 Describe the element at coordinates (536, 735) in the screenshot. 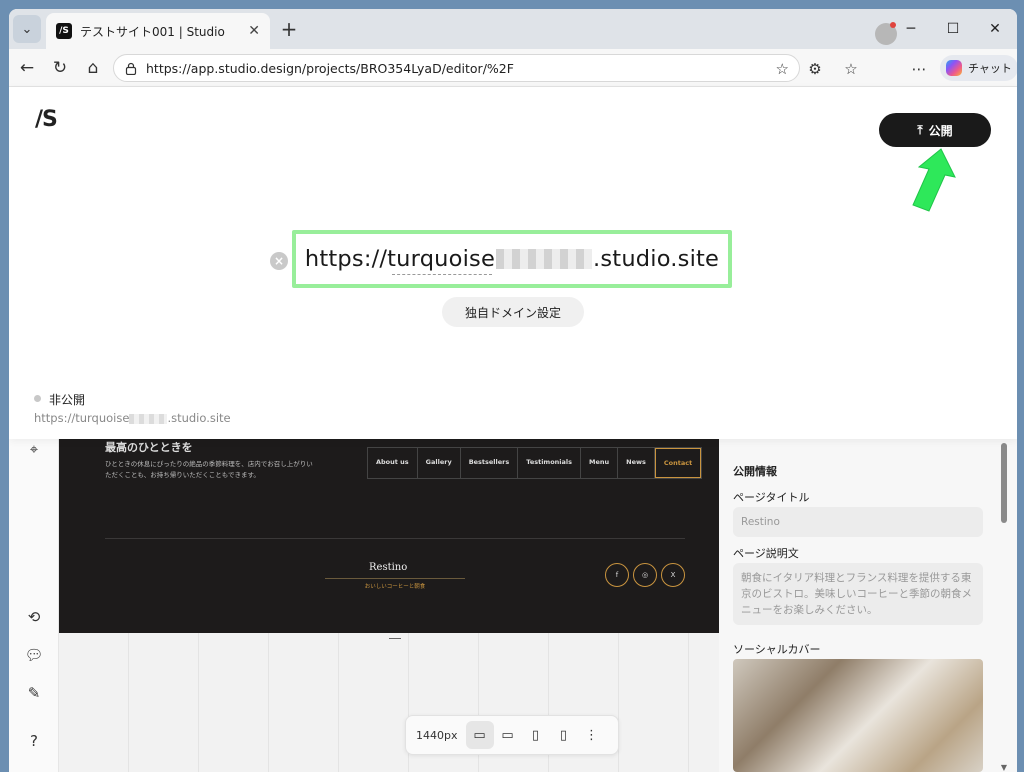

I see `tablet-icon: ▯` at that location.